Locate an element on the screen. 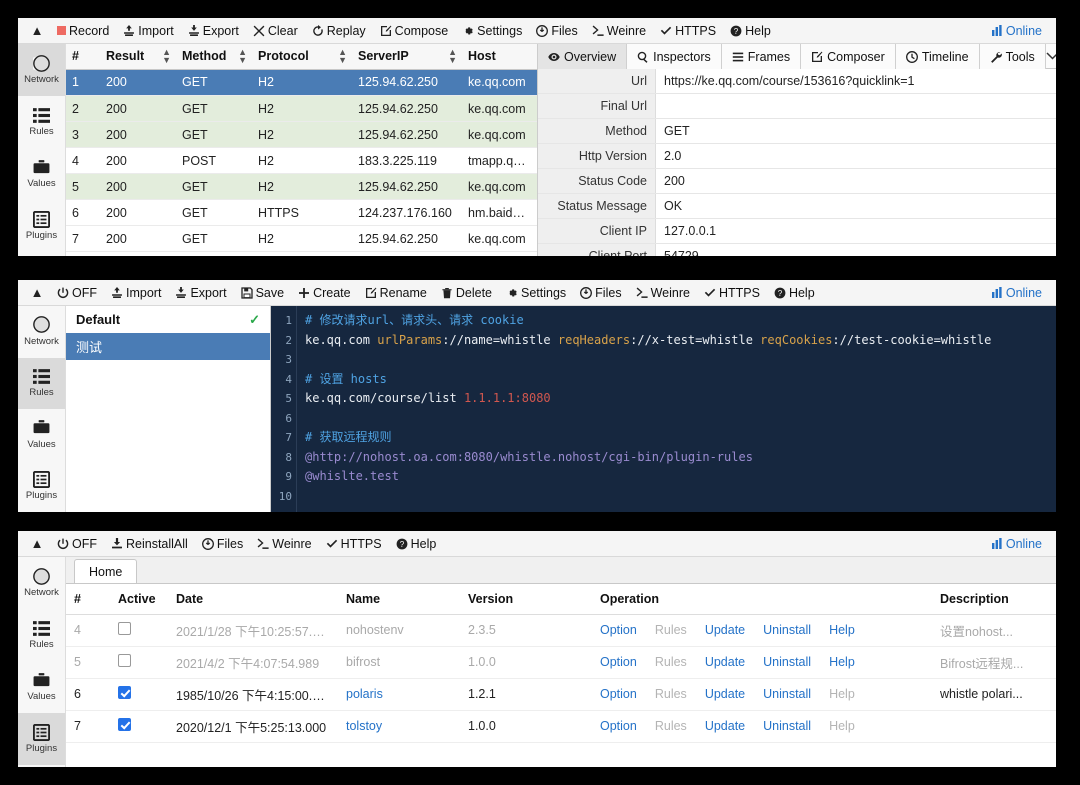  online-status-plugins: Online is located at coordinates (1017, 544).